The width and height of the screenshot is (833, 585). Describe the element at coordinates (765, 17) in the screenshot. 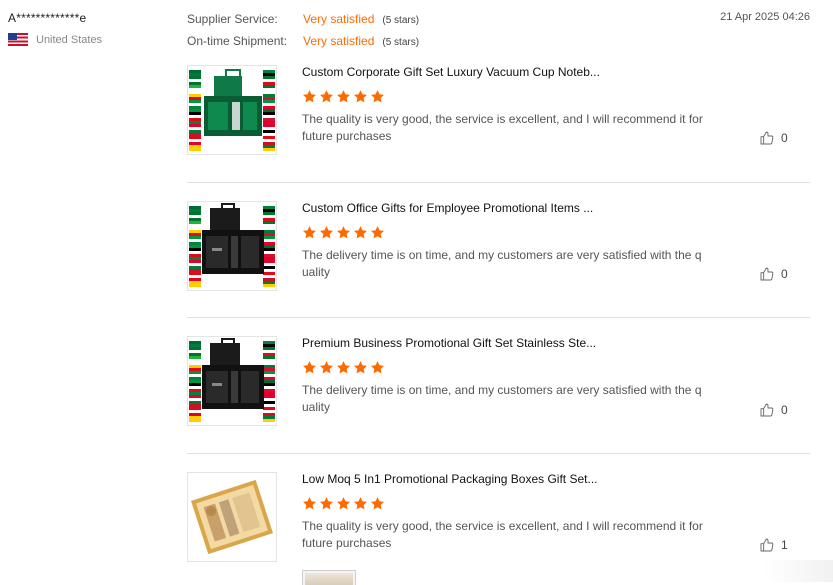

I see `review-date: 21 Apr 2025 04:26` at that location.